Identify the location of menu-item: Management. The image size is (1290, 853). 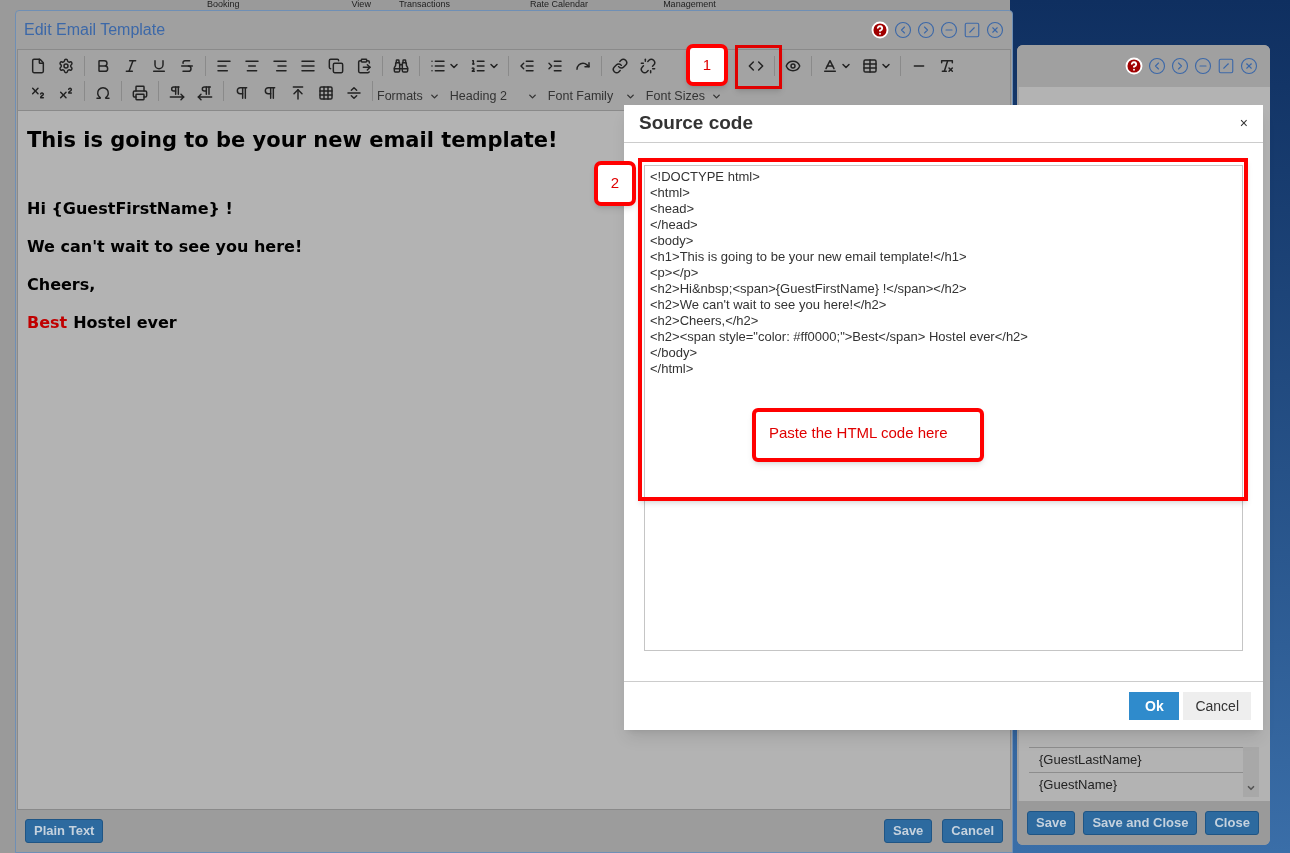
(689, 5).